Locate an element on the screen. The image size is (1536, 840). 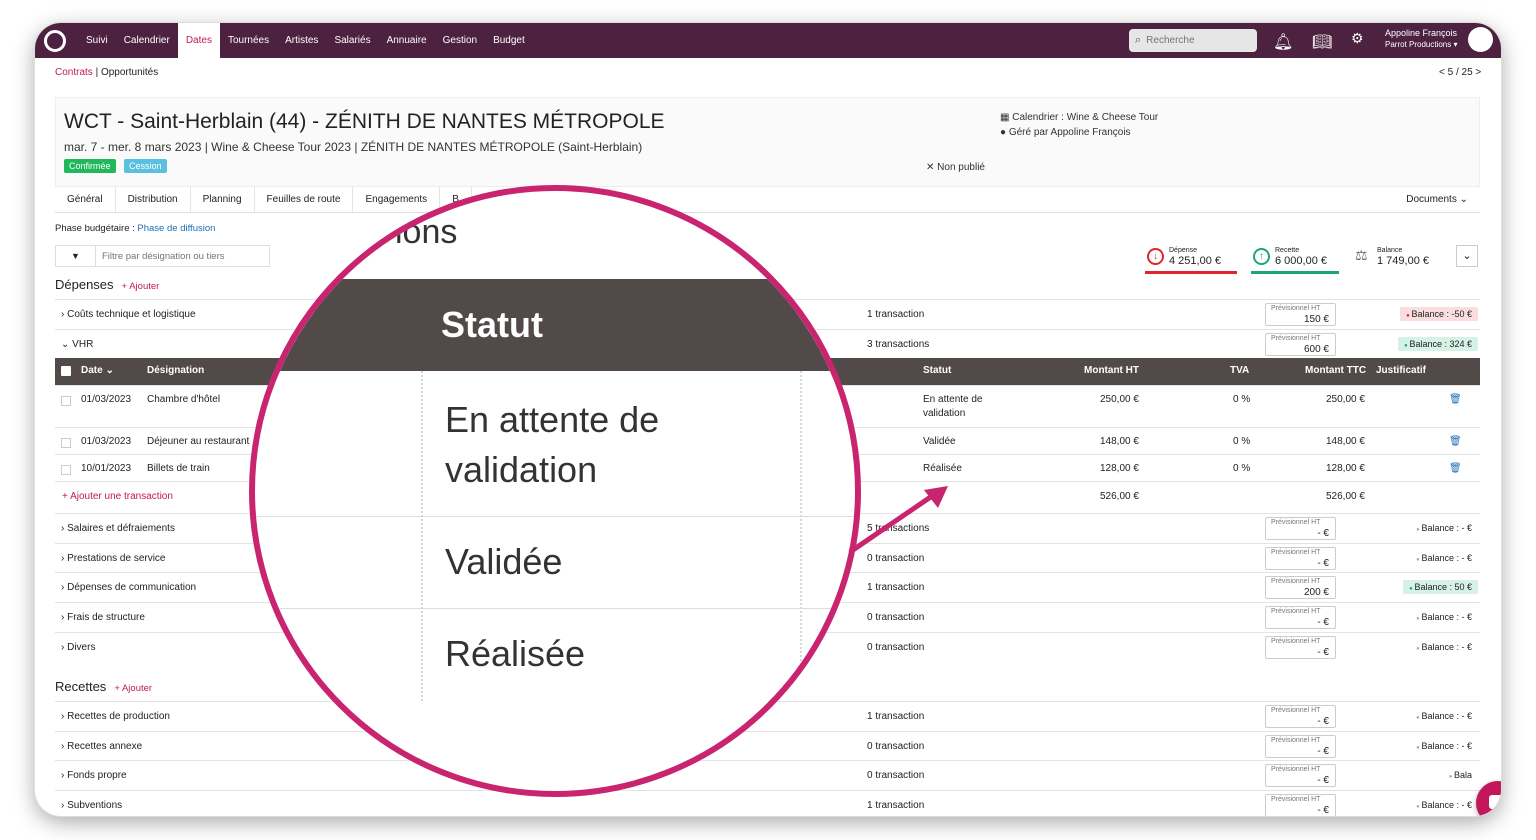
previsionnel-input: Prévisionnel HT 600 € is located at coordinates (1300, 344).